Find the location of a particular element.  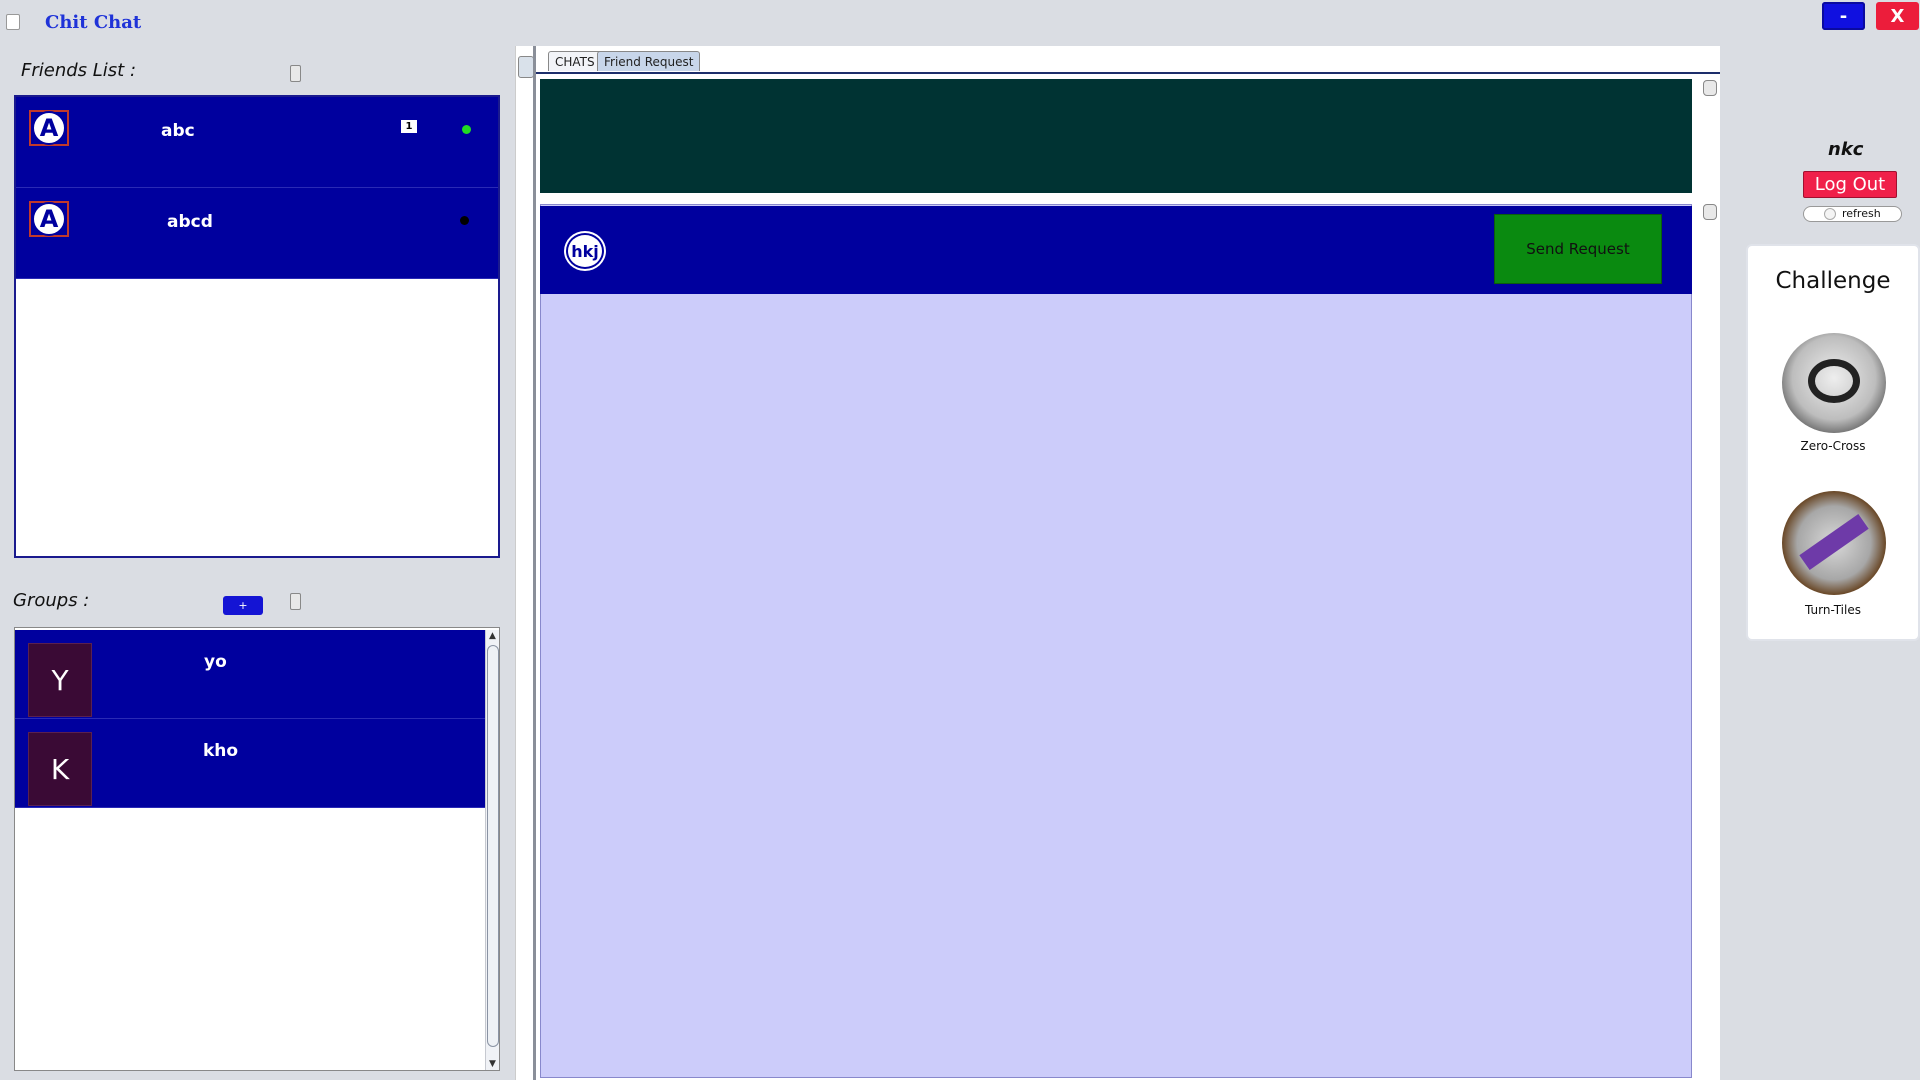

friend-name: abcd is located at coordinates (190, 222).